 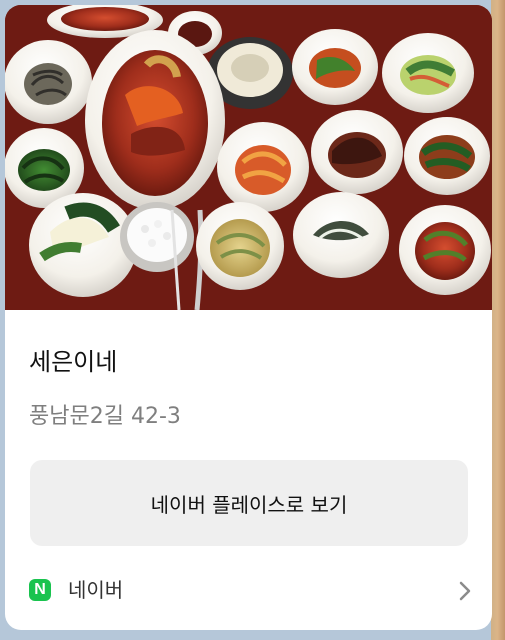 I want to click on naver-logo-icon: N, so click(x=40, y=590).